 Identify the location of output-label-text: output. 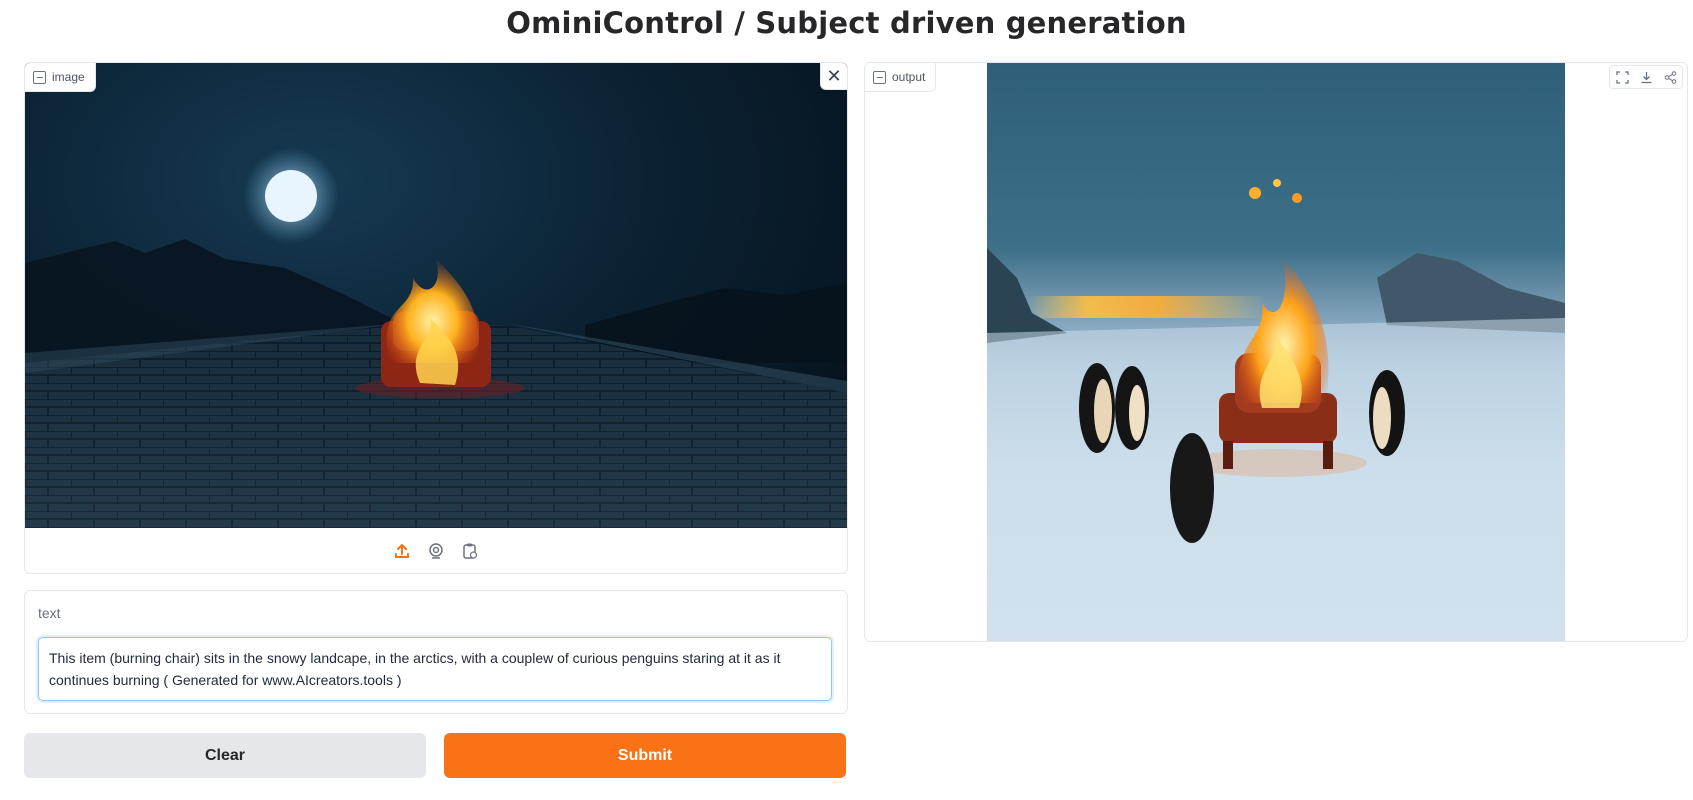
(909, 77).